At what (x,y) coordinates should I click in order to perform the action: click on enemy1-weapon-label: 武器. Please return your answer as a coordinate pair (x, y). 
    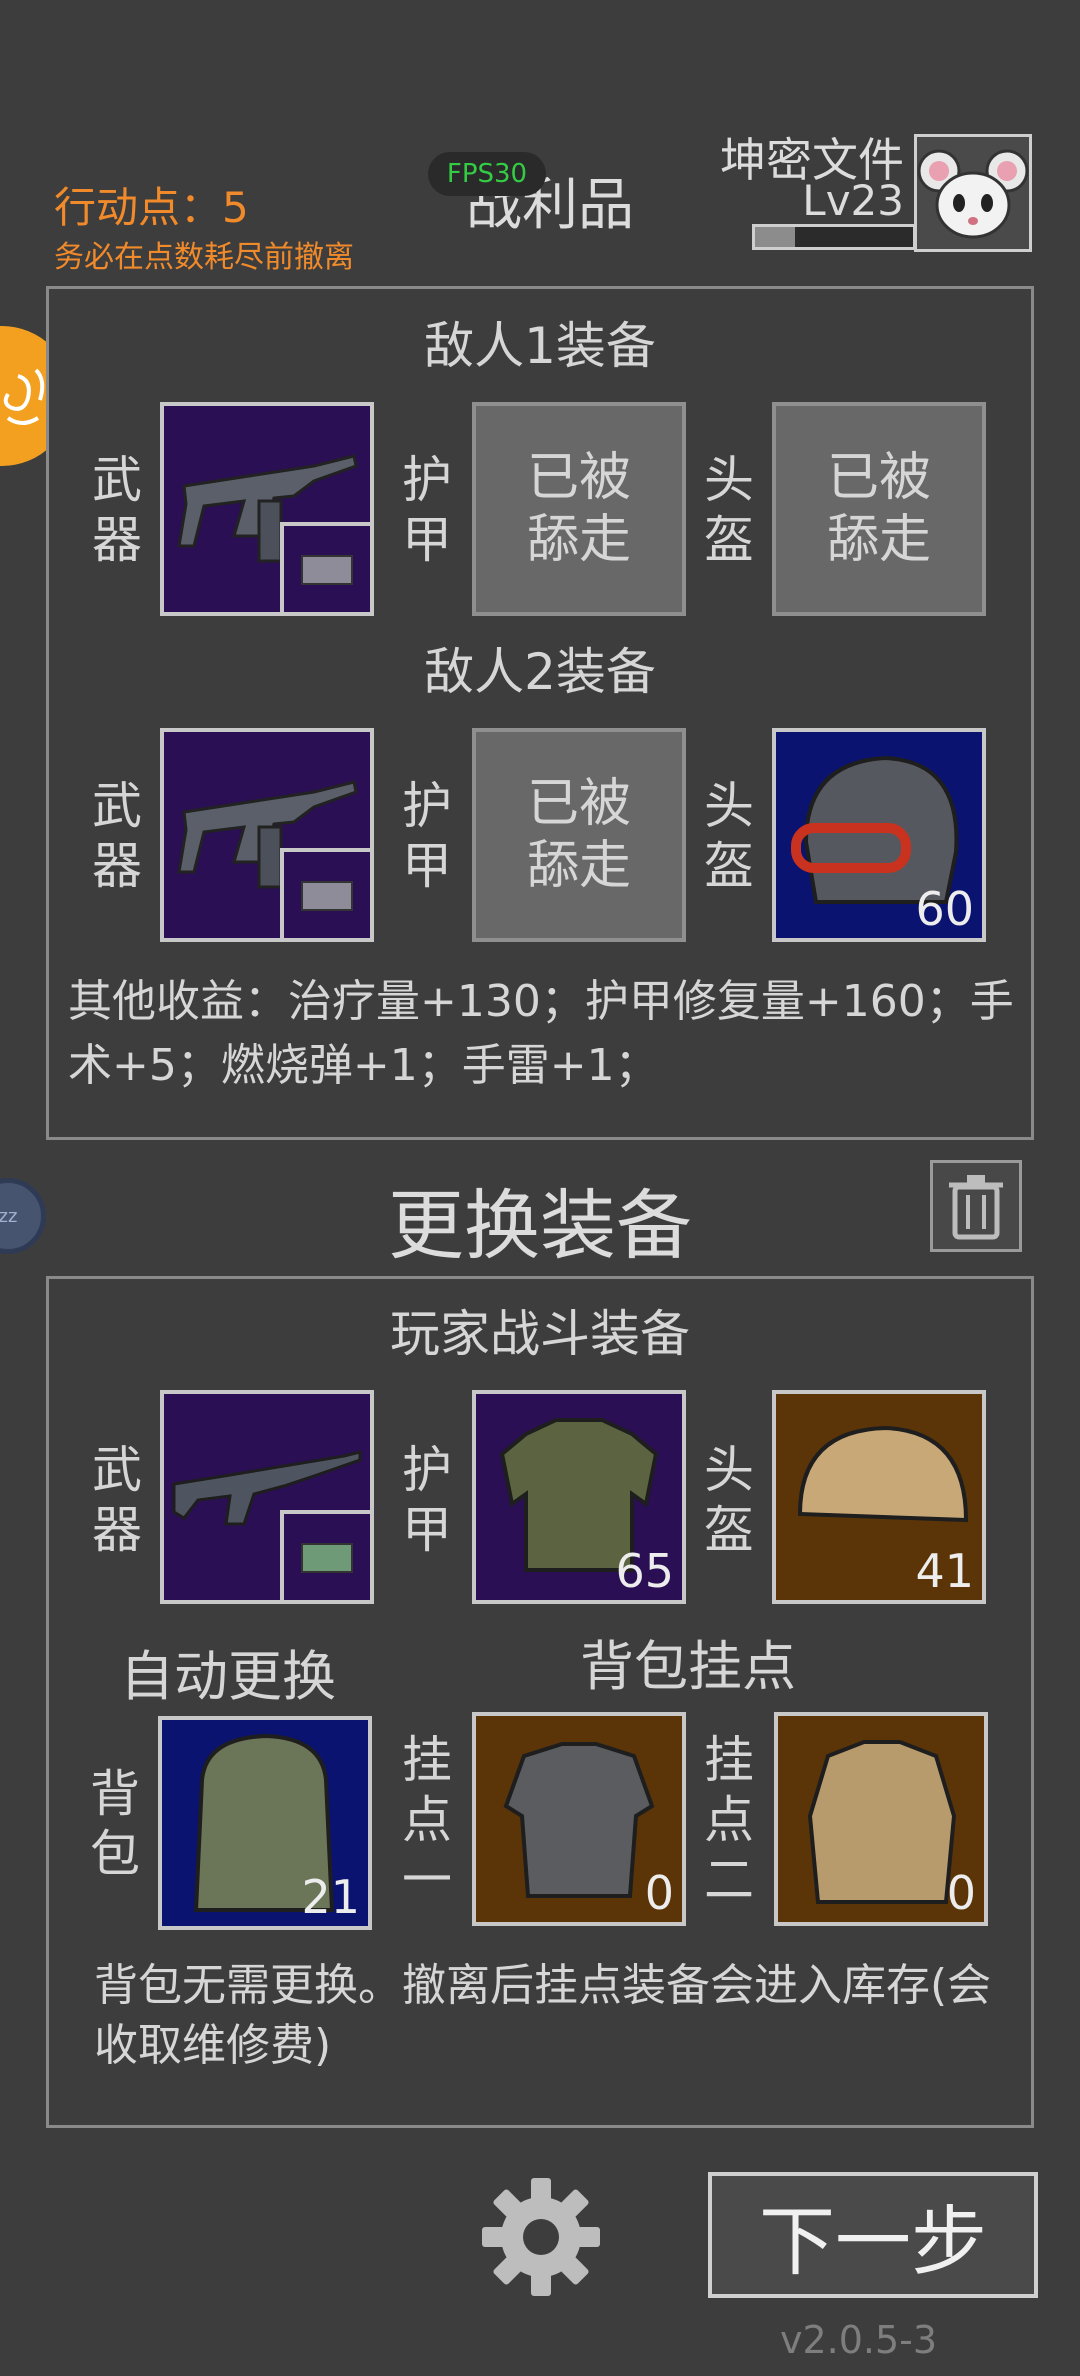
    Looking at the image, I should click on (117, 510).